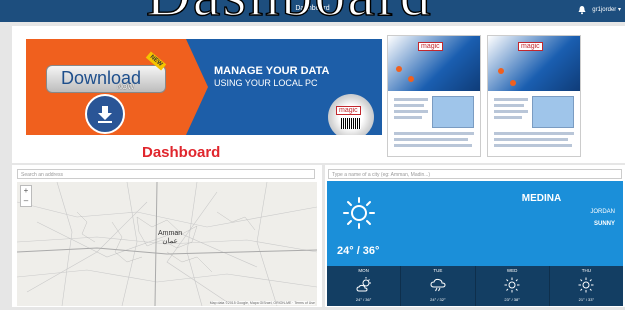 Image resolution: width=625 pixels, height=310 pixels. I want to click on magic-logo: magic, so click(348, 110).